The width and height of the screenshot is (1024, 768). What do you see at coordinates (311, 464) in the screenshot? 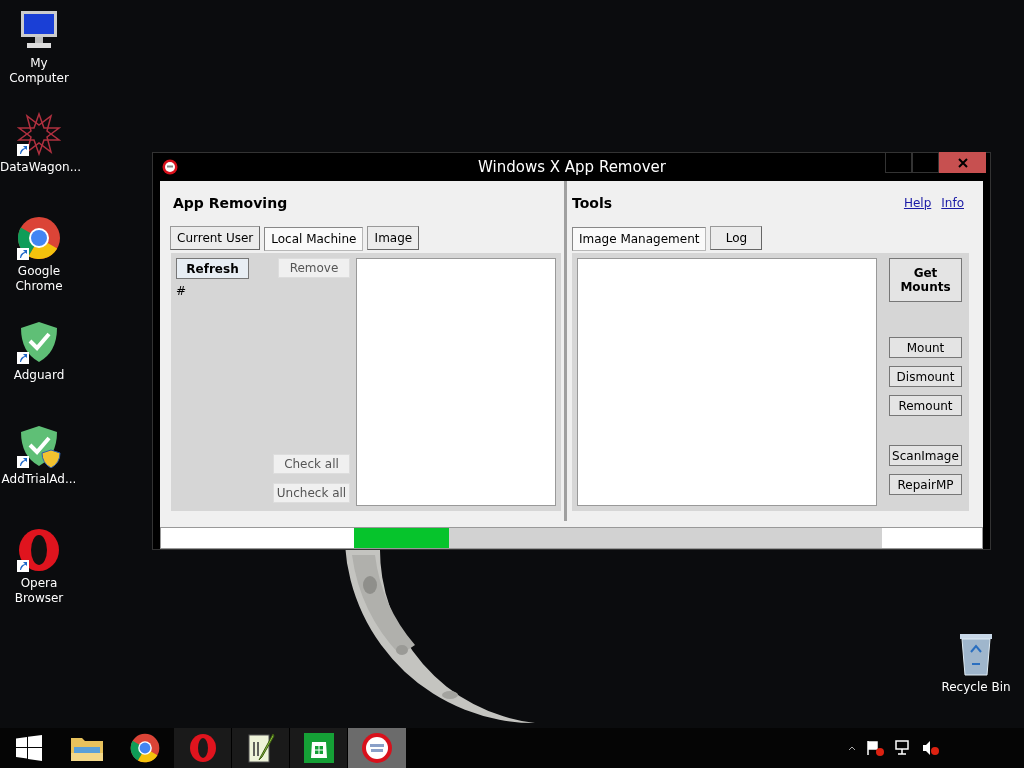
I see `check-all-button: Check all` at bounding box center [311, 464].